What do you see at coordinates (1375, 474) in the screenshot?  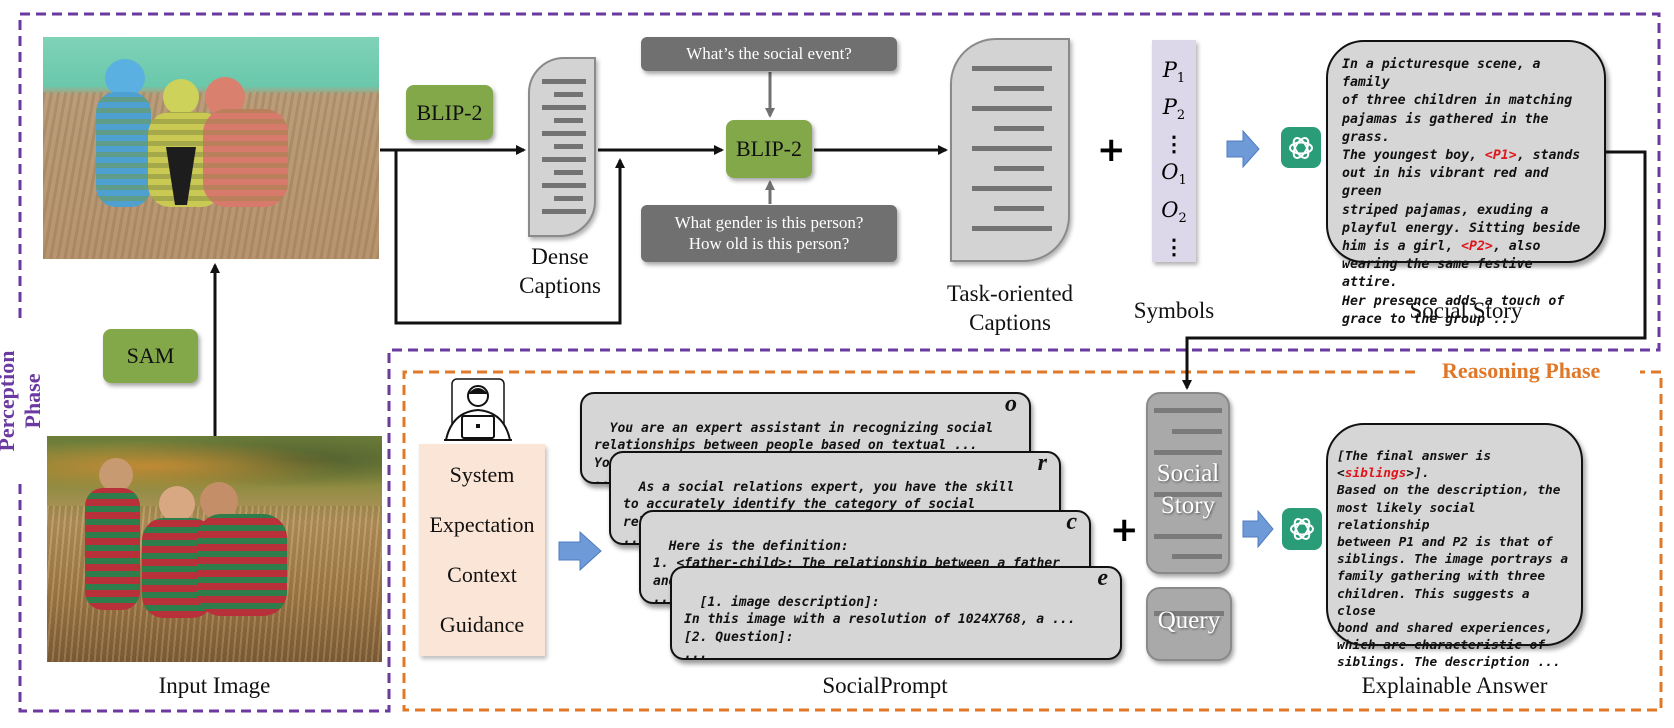 I see `answer-tag: siblings` at bounding box center [1375, 474].